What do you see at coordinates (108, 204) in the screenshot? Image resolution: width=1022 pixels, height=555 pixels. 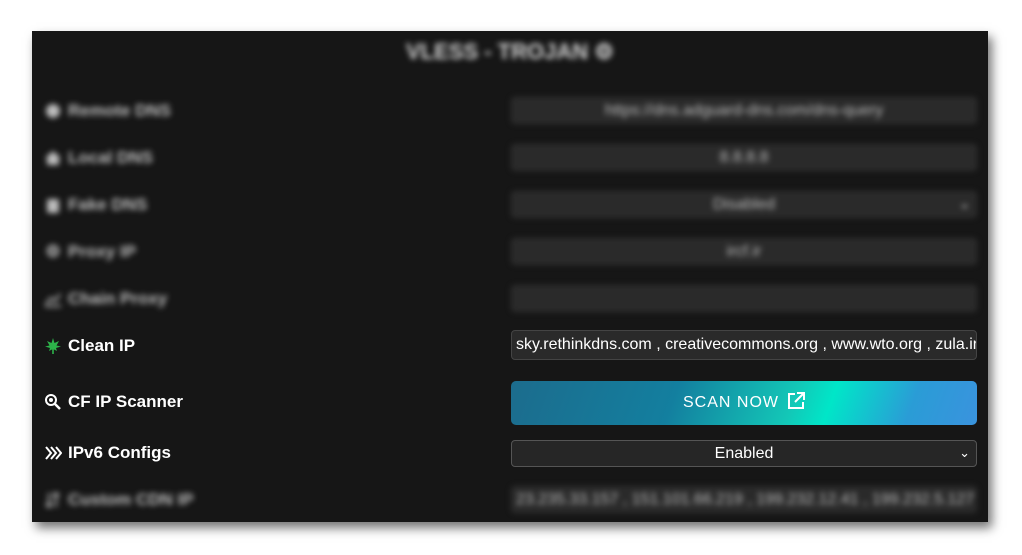 I see `fake-dns-label: Fake DNS` at bounding box center [108, 204].